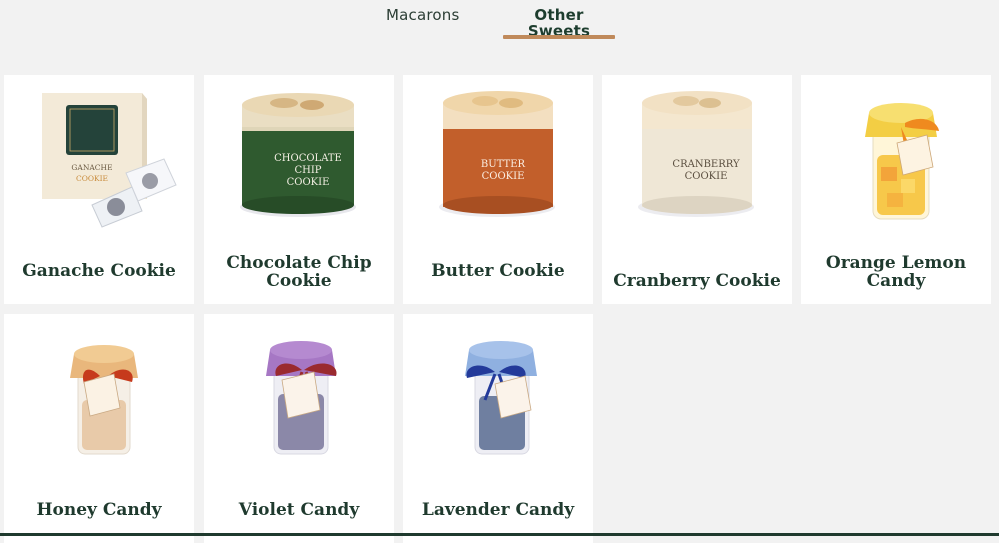 This screenshot has height=543, width=999. I want to click on product-name: Violet Candy, so click(299, 510).